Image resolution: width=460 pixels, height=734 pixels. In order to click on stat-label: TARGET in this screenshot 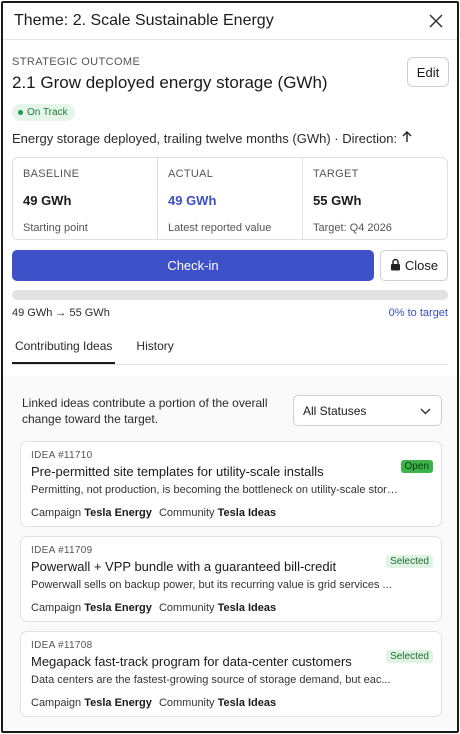, I will do `click(336, 174)`.